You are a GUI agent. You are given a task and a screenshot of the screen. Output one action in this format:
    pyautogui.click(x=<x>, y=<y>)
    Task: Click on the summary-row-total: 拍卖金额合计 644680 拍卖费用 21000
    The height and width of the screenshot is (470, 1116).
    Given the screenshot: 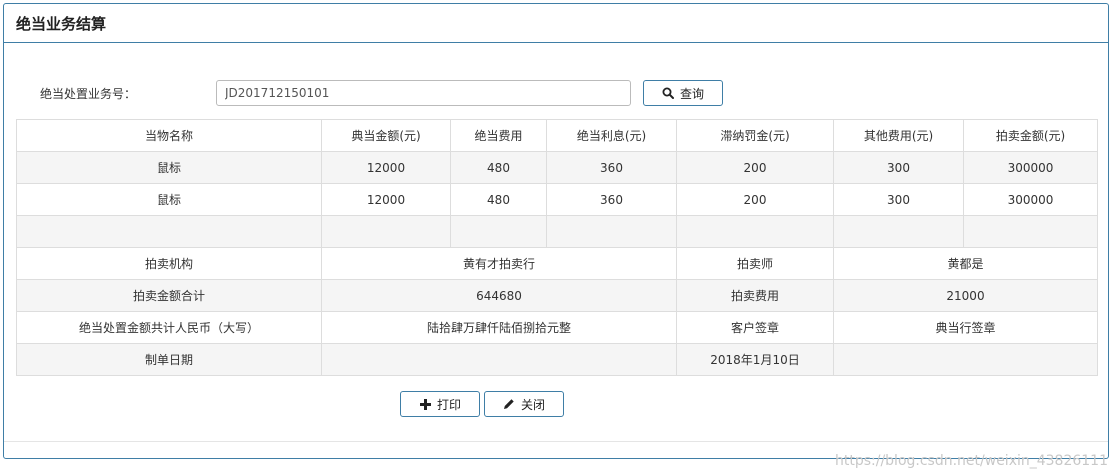 What is the action you would take?
    pyautogui.click(x=557, y=295)
    